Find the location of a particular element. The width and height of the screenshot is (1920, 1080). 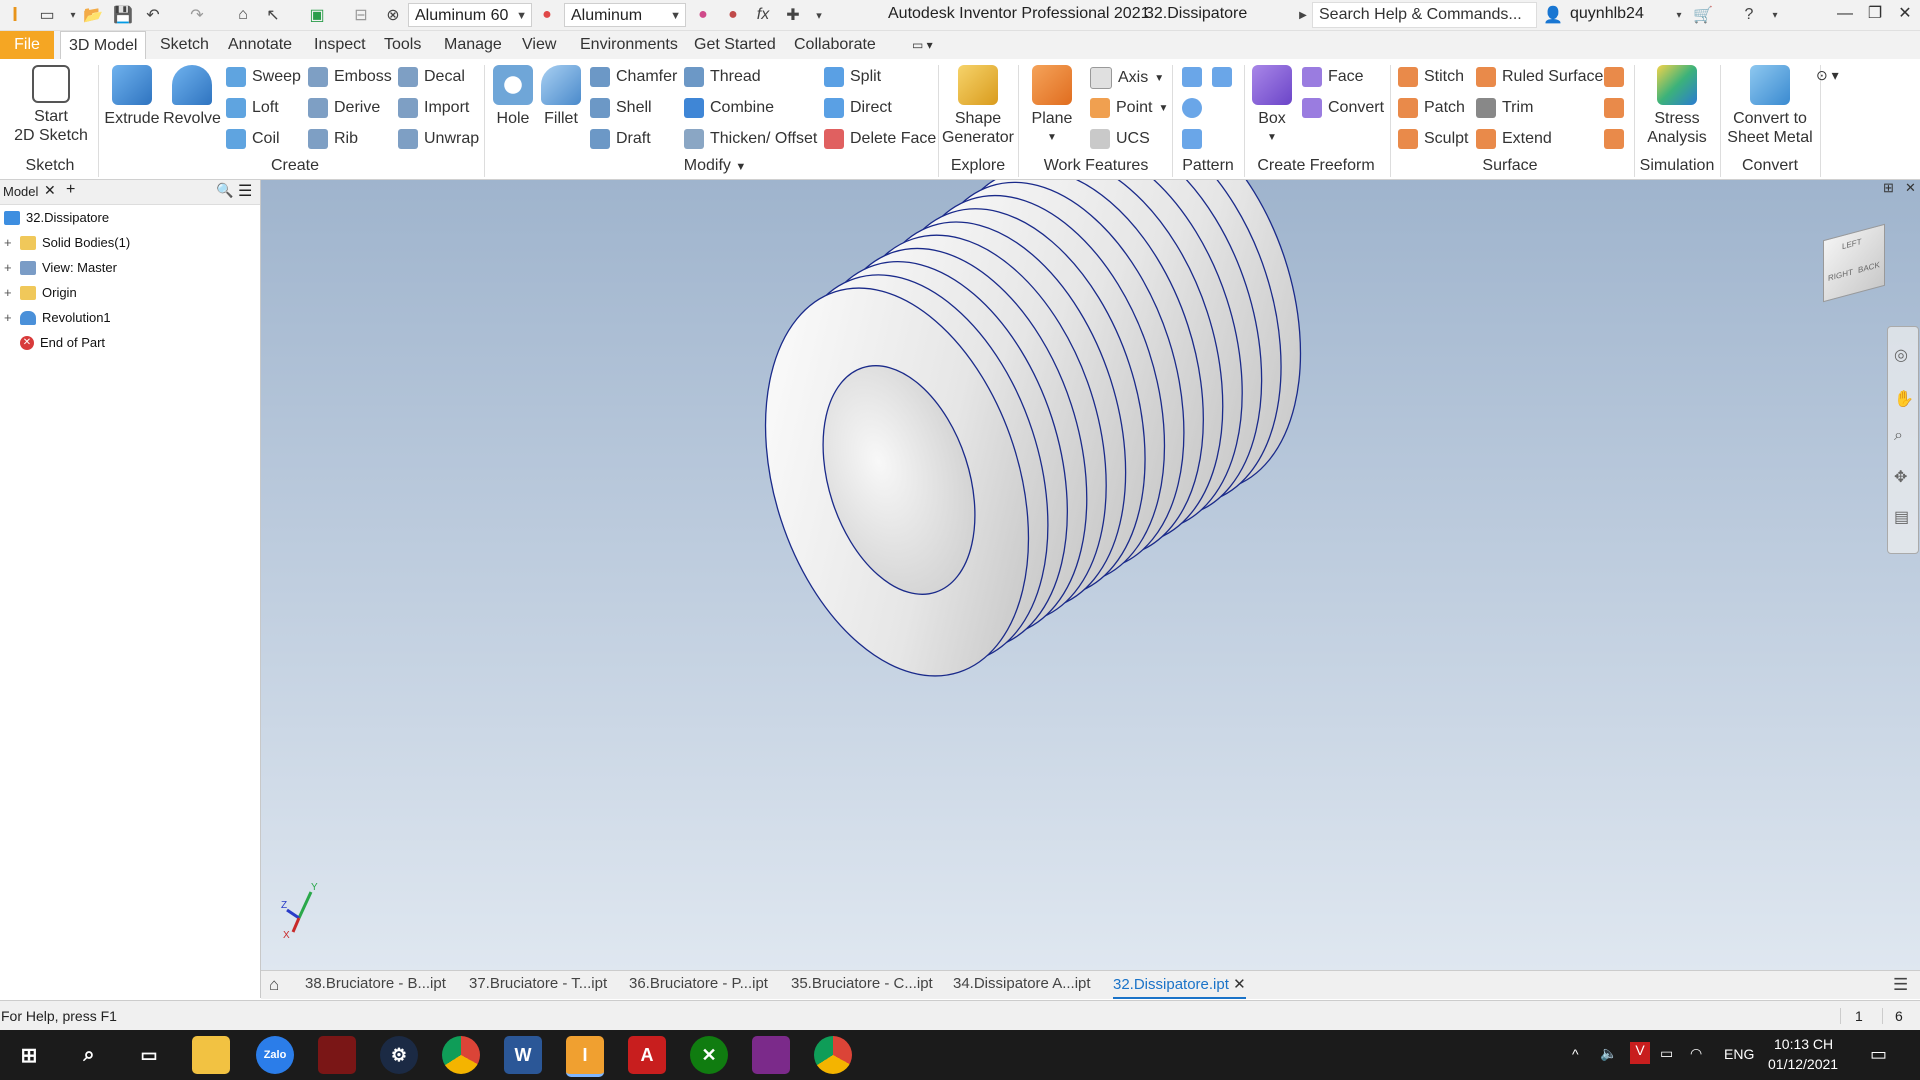

circular-pattern-button is located at coordinates (1192, 108).